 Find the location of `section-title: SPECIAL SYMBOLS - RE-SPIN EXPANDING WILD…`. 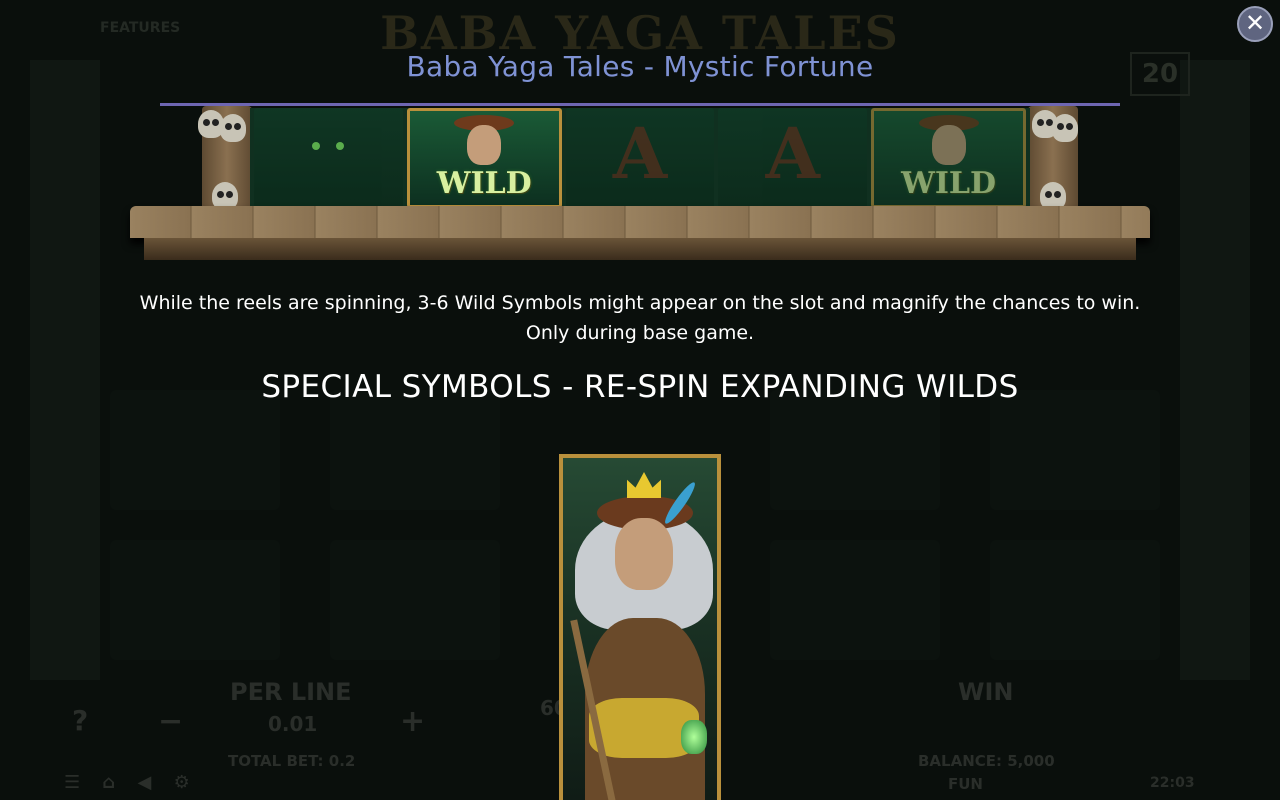

section-title: SPECIAL SYMBOLS - RE-SPIN EXPANDING WILD… is located at coordinates (640, 387).